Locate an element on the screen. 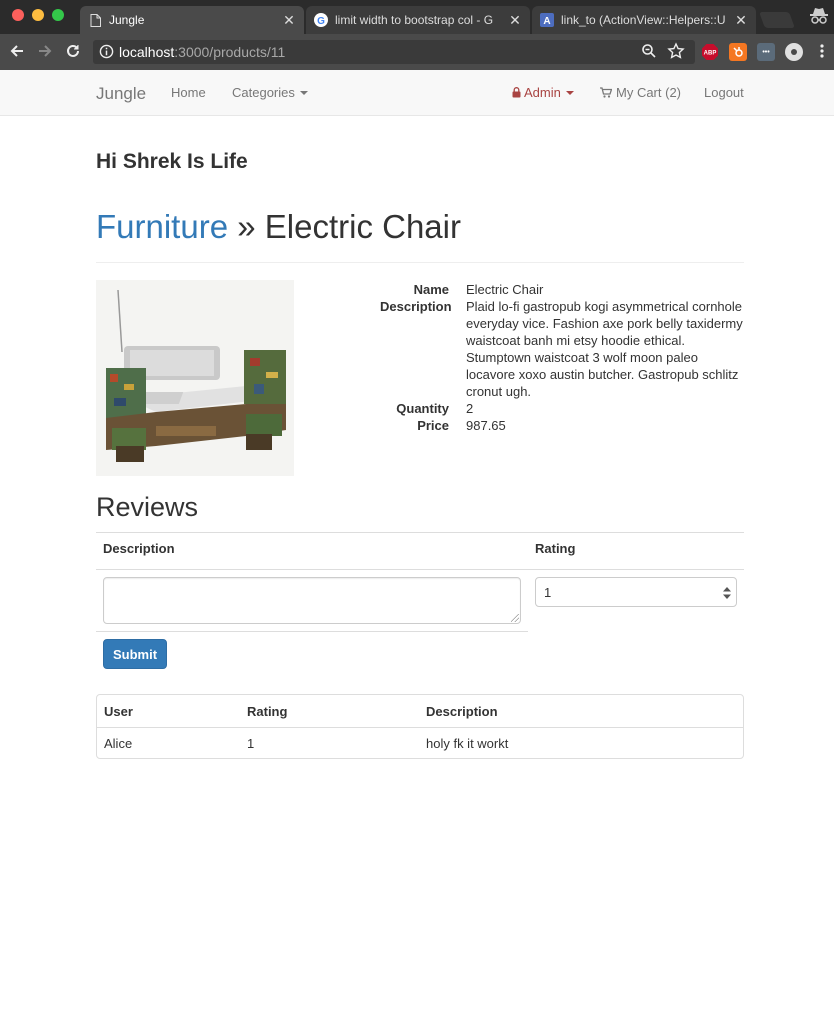 The image size is (834, 1017). table-header-description: Description is located at coordinates (462, 711).